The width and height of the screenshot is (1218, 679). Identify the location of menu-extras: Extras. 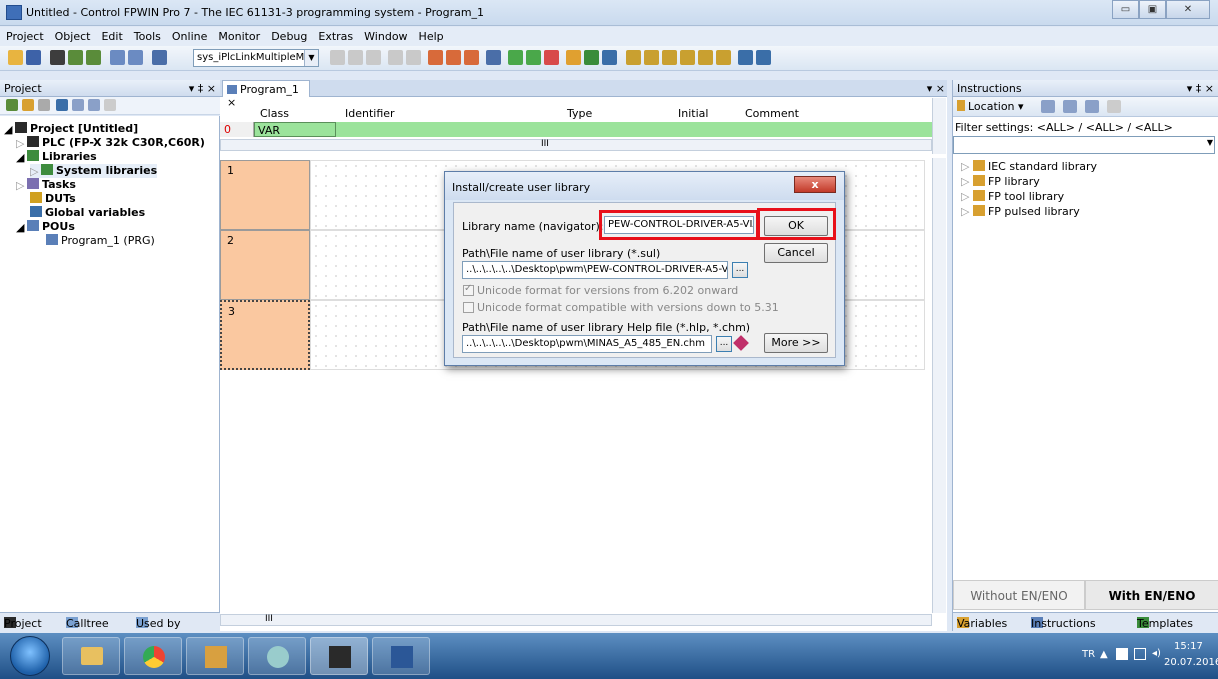
(335, 35).